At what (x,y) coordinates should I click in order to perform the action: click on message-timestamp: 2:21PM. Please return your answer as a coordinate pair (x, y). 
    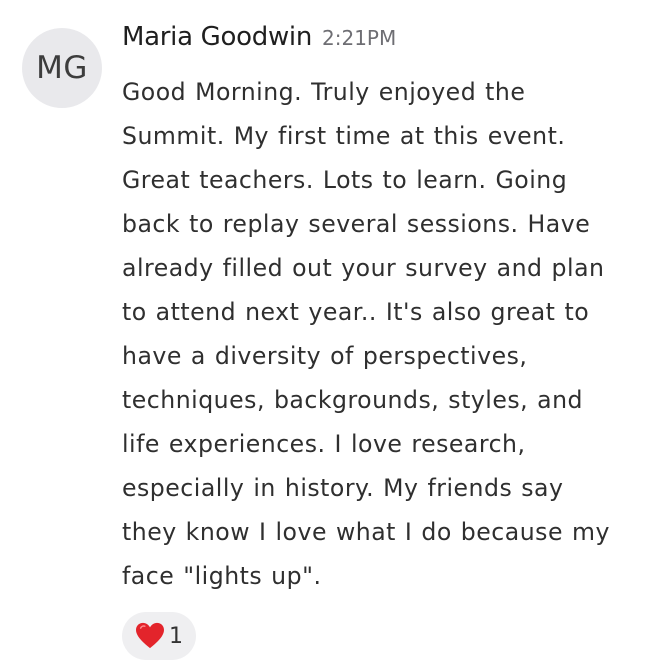
    Looking at the image, I should click on (359, 38).